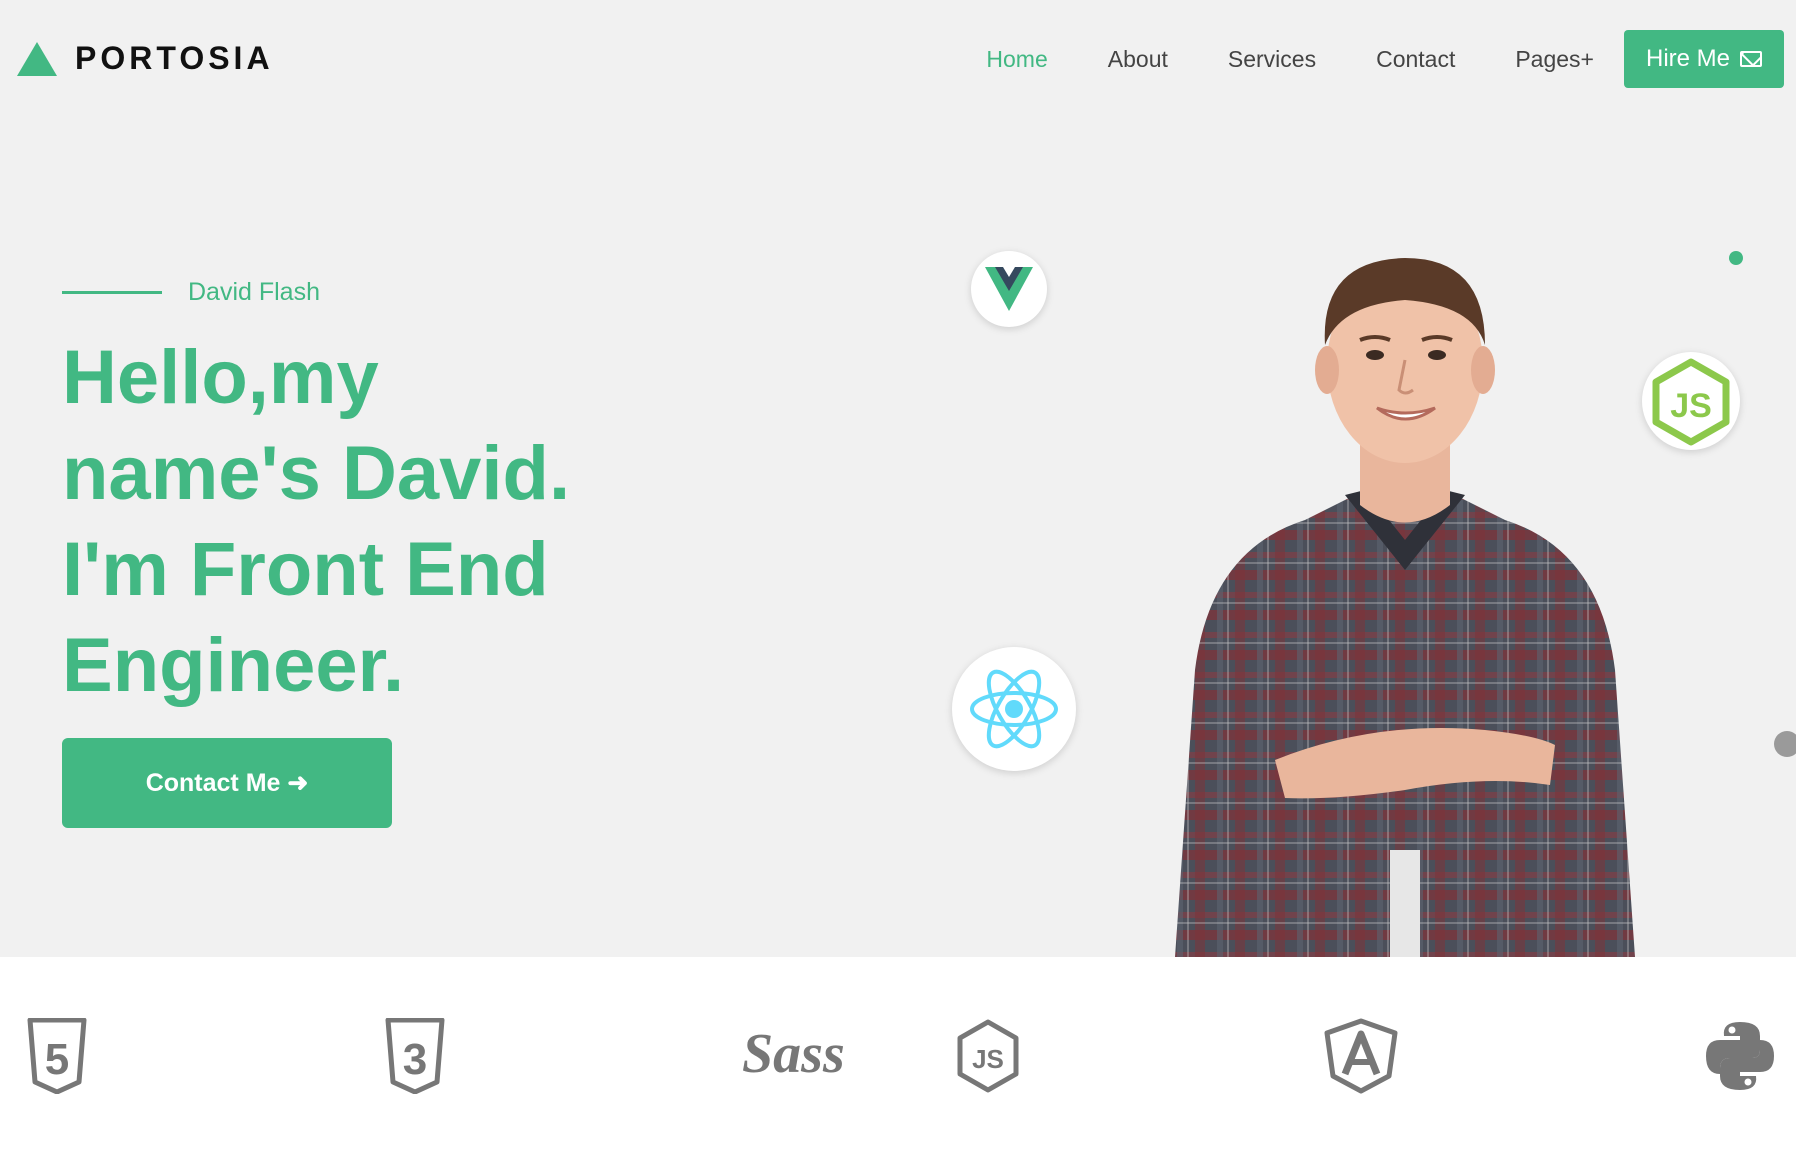 This screenshot has height=1154, width=1796. I want to click on react-icon, so click(1014, 709).